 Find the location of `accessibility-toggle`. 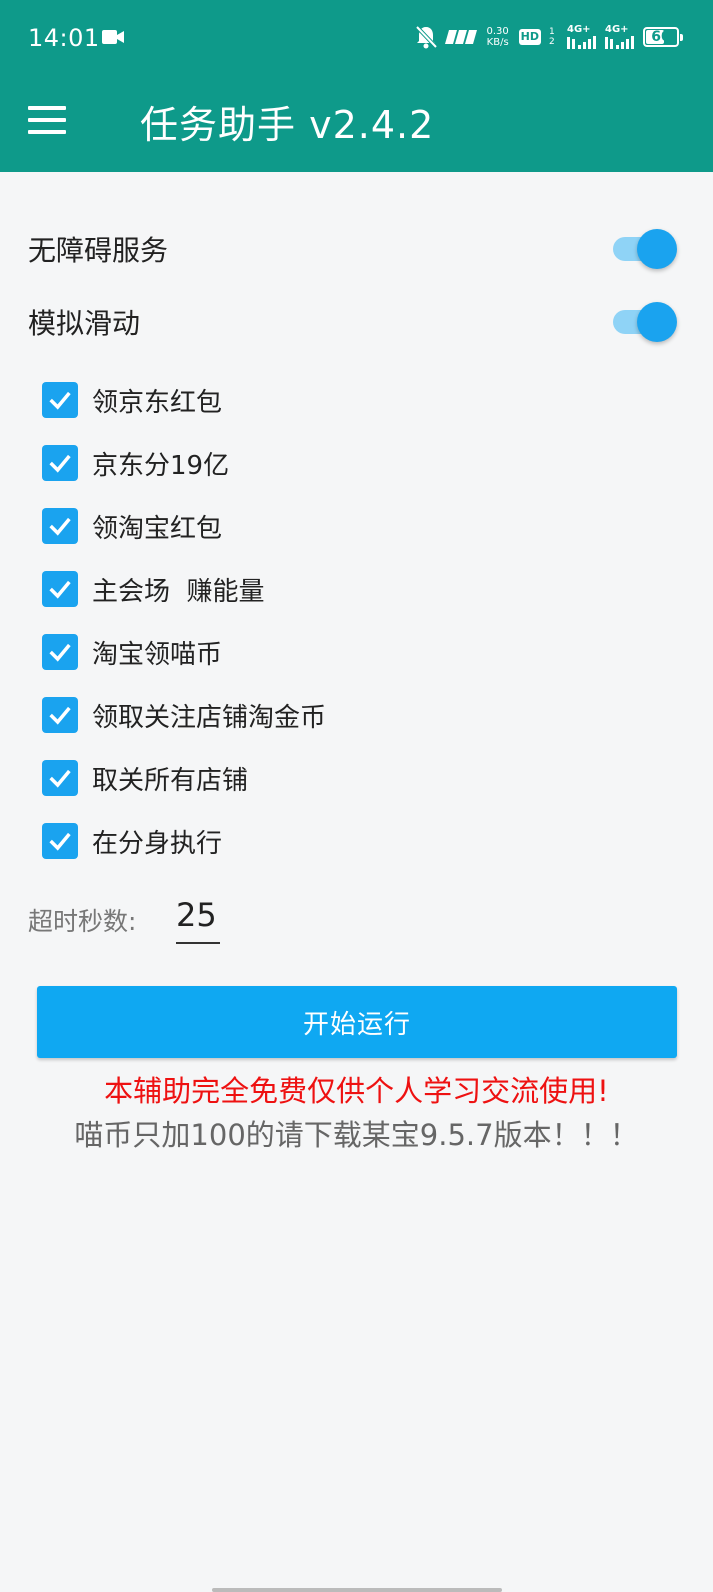

accessibility-toggle is located at coordinates (645, 249).